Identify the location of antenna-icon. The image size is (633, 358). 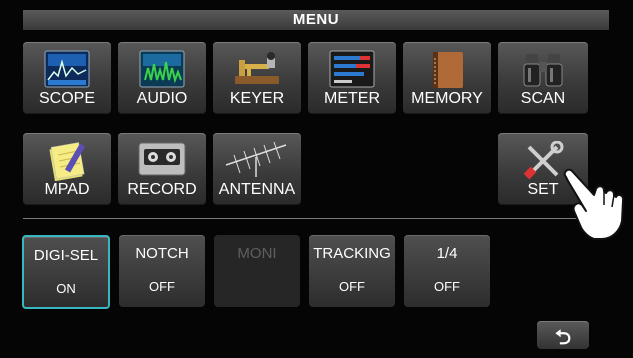
(256, 159).